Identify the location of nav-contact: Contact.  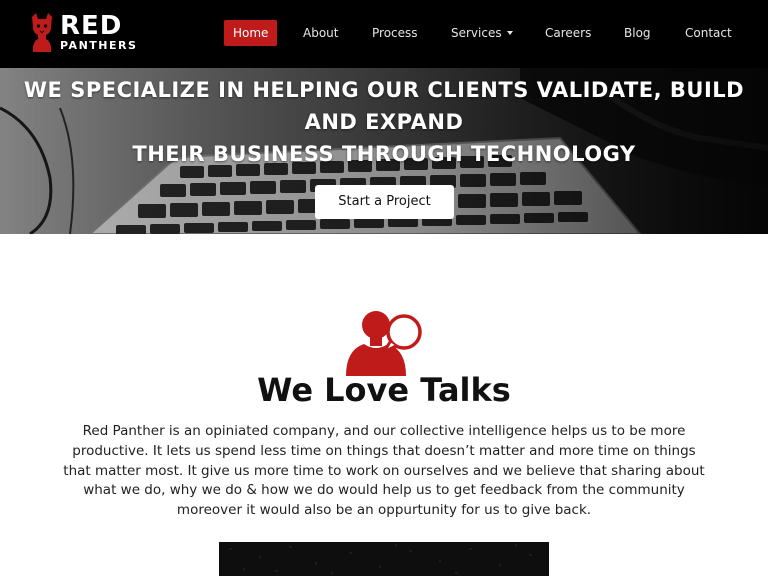
(708, 33).